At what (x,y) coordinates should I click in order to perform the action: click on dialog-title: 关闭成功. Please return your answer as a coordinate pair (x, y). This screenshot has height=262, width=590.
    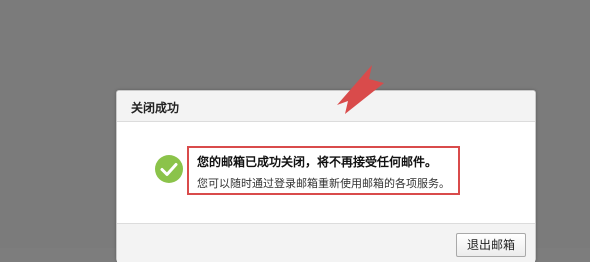
    Looking at the image, I should click on (155, 108).